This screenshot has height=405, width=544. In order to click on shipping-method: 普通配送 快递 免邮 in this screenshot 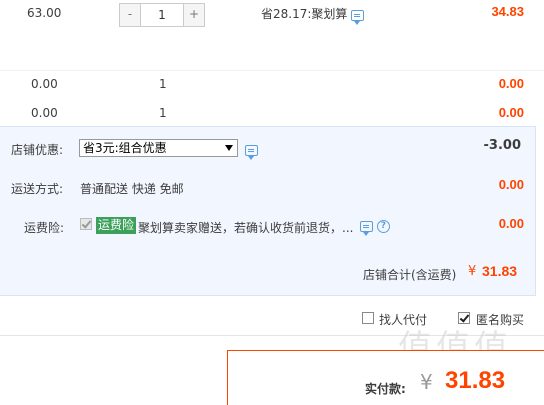, I will do `click(132, 189)`.